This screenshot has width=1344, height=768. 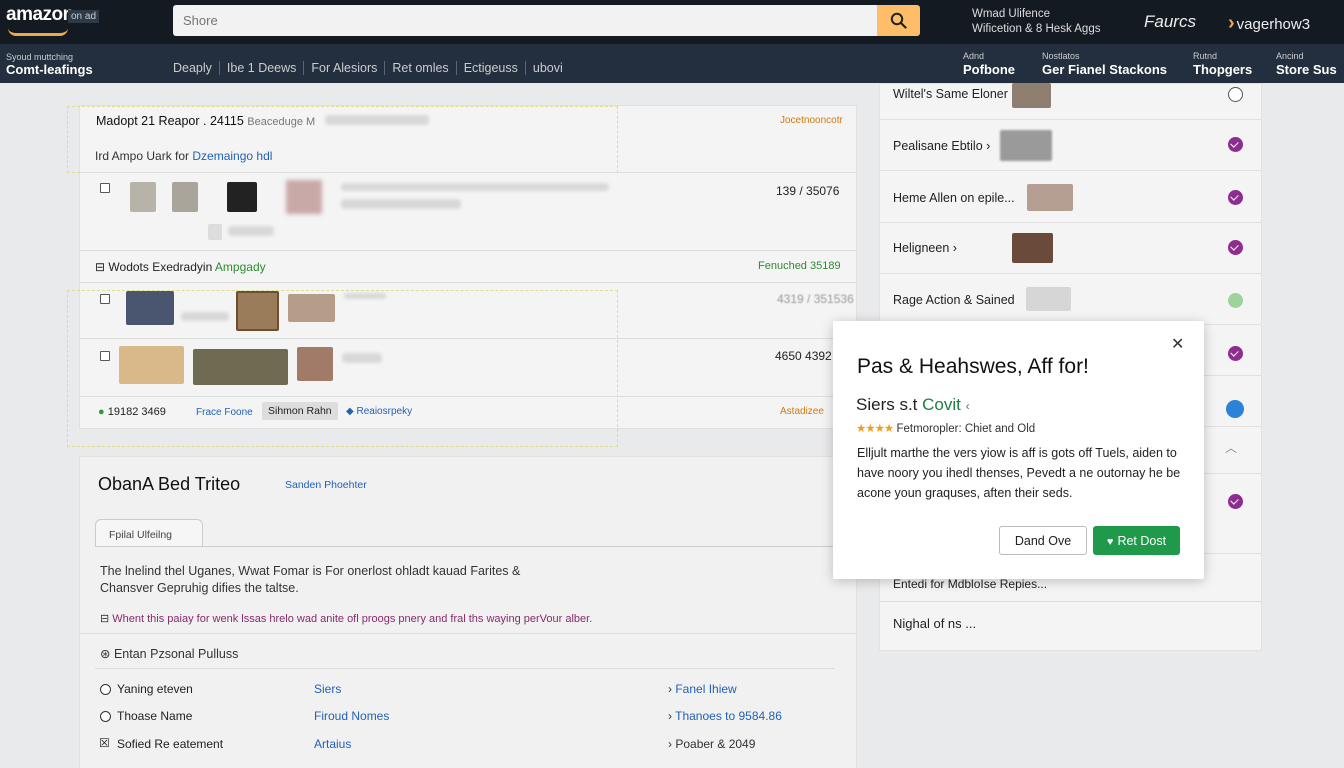 What do you see at coordinates (169, 654) in the screenshot?
I see `section2-subheading: ⊛ Entan Pzsonal Pulluss` at bounding box center [169, 654].